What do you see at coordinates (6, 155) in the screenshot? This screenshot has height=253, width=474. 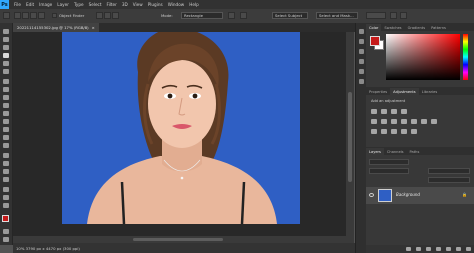 I see `pen-tool-icon` at bounding box center [6, 155].